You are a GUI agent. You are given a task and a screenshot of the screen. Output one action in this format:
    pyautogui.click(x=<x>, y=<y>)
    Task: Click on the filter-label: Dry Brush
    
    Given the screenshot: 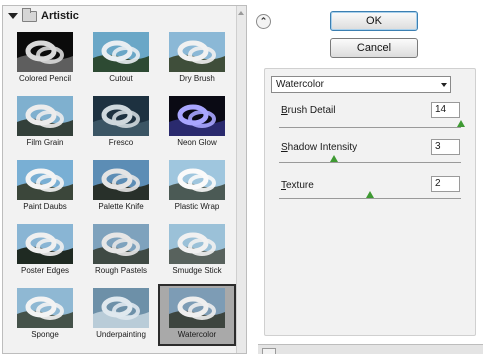 What is the action you would take?
    pyautogui.click(x=197, y=78)
    